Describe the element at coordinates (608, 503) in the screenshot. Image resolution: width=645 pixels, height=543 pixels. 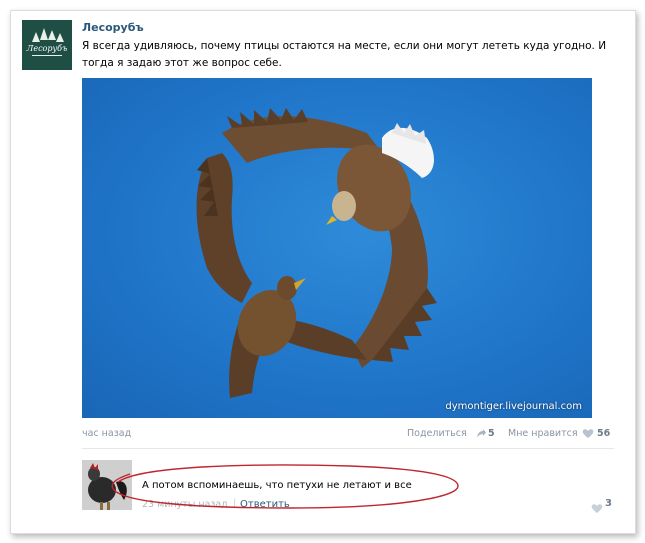
I see `comment-likes-count: 3` at that location.